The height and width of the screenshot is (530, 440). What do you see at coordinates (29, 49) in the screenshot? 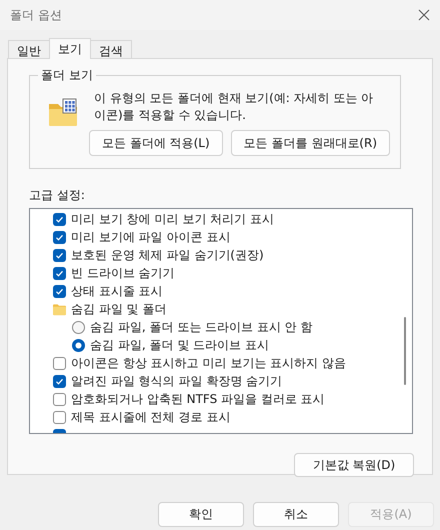
I see `tab: 일반` at bounding box center [29, 49].